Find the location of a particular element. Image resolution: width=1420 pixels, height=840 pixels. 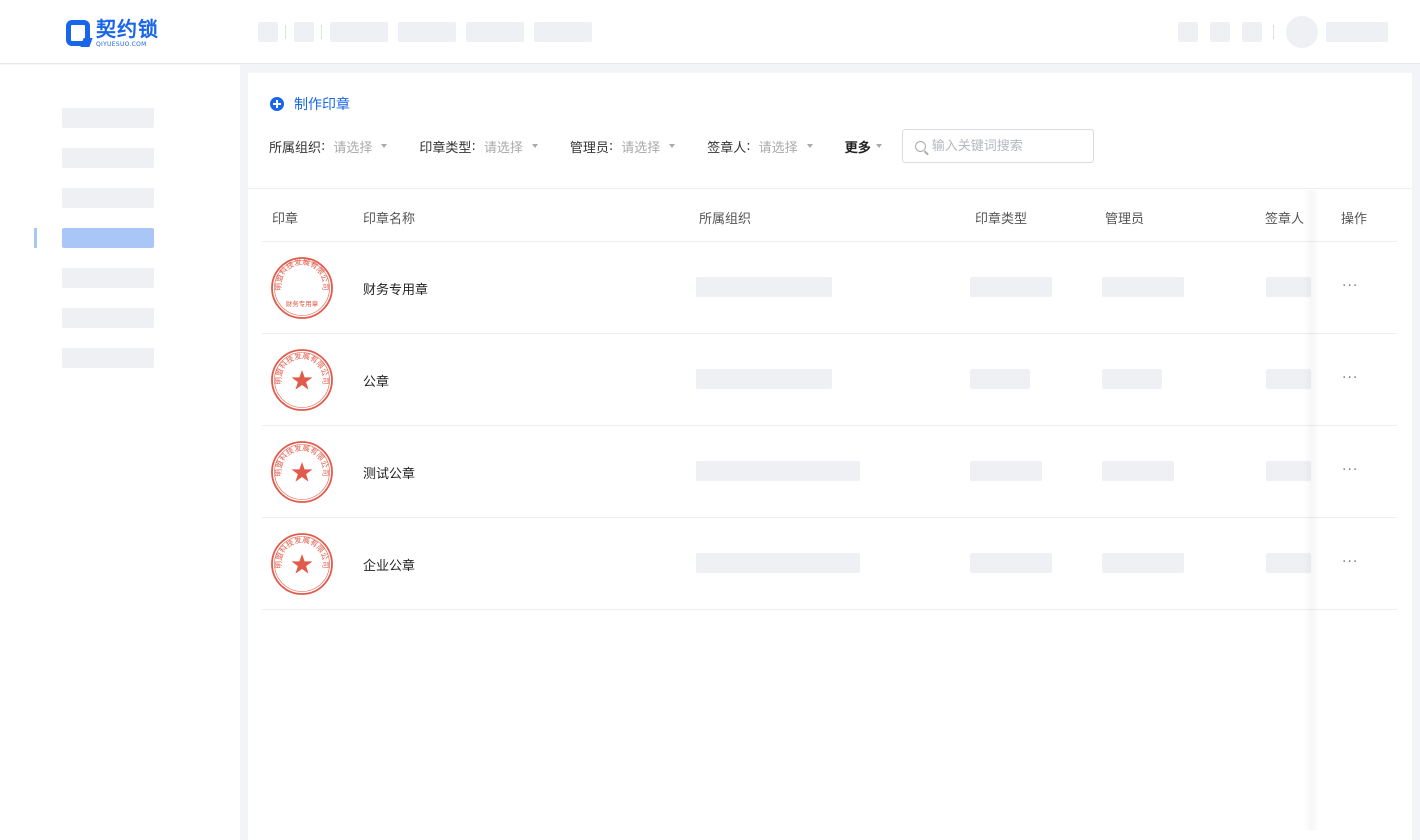

seal-name: 测试公章 is located at coordinates (389, 474).